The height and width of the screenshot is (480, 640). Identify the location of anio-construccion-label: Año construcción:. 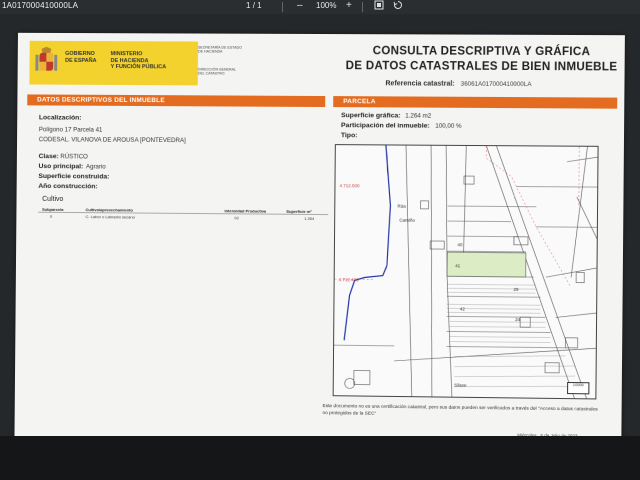
(68, 186).